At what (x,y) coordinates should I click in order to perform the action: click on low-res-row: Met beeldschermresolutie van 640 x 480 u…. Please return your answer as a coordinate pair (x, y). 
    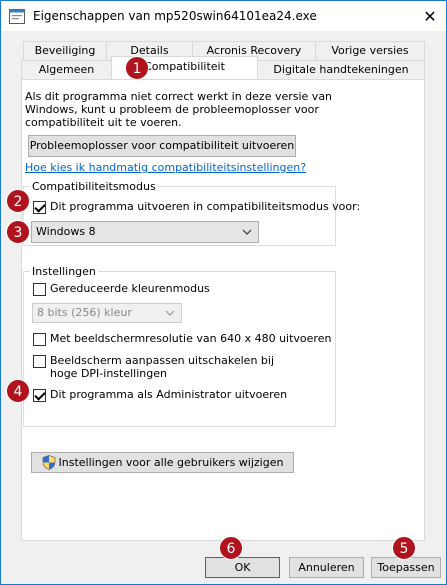
    Looking at the image, I should click on (182, 339).